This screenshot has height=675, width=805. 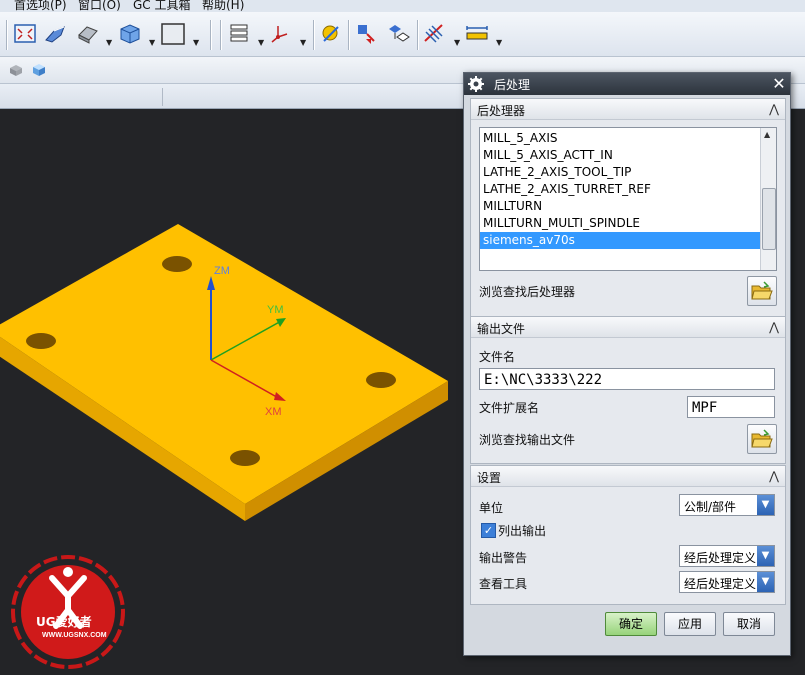 What do you see at coordinates (621, 138) in the screenshot?
I see `list-item: MILL_5_AXIS` at bounding box center [621, 138].